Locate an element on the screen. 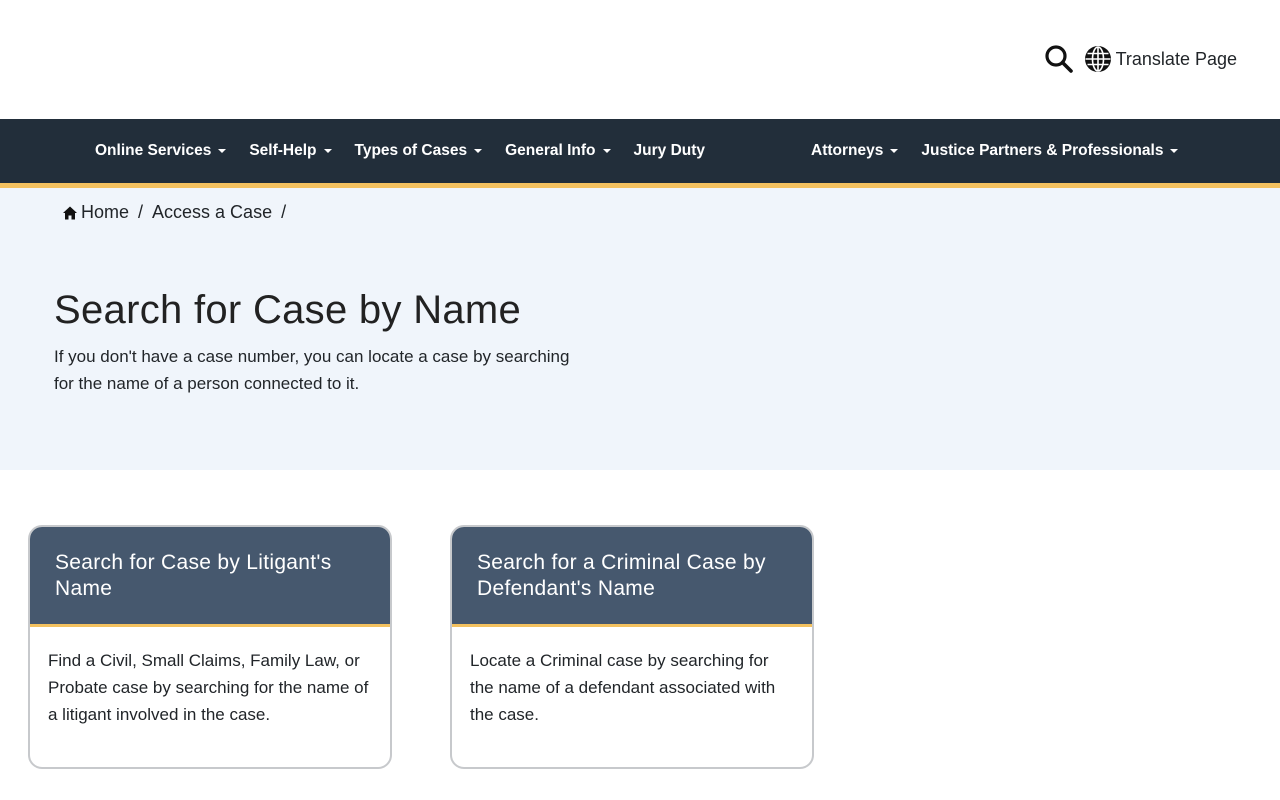  header-utilities: Translate Page is located at coordinates (1140, 59).